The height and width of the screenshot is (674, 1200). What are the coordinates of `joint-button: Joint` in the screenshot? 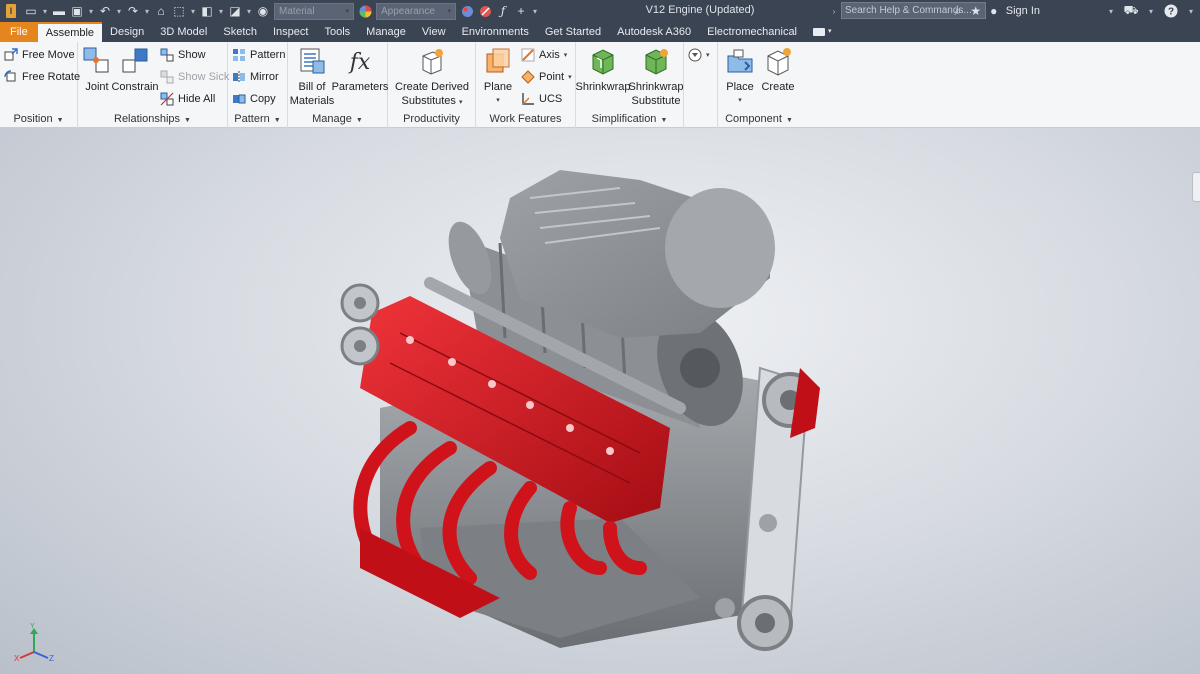 It's located at (97, 70).